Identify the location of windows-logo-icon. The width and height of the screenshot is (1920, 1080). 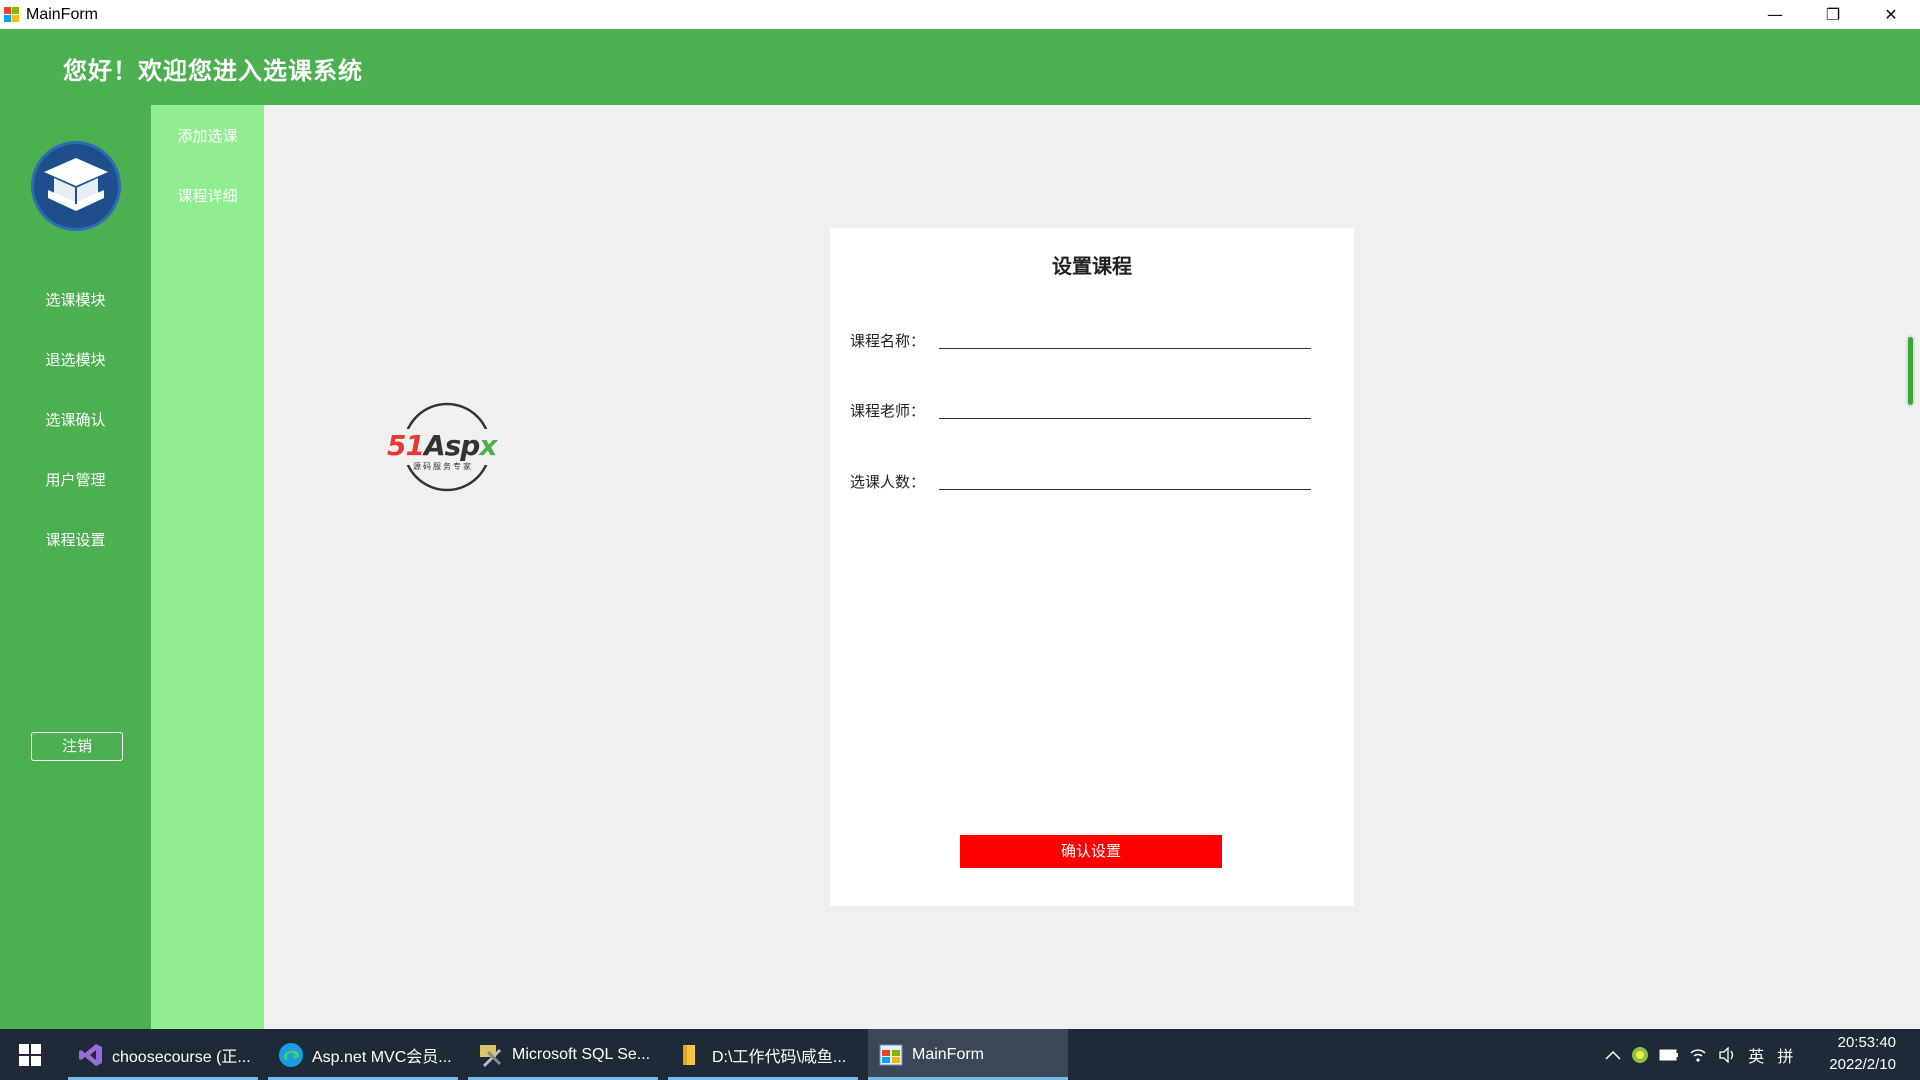
(30, 1054).